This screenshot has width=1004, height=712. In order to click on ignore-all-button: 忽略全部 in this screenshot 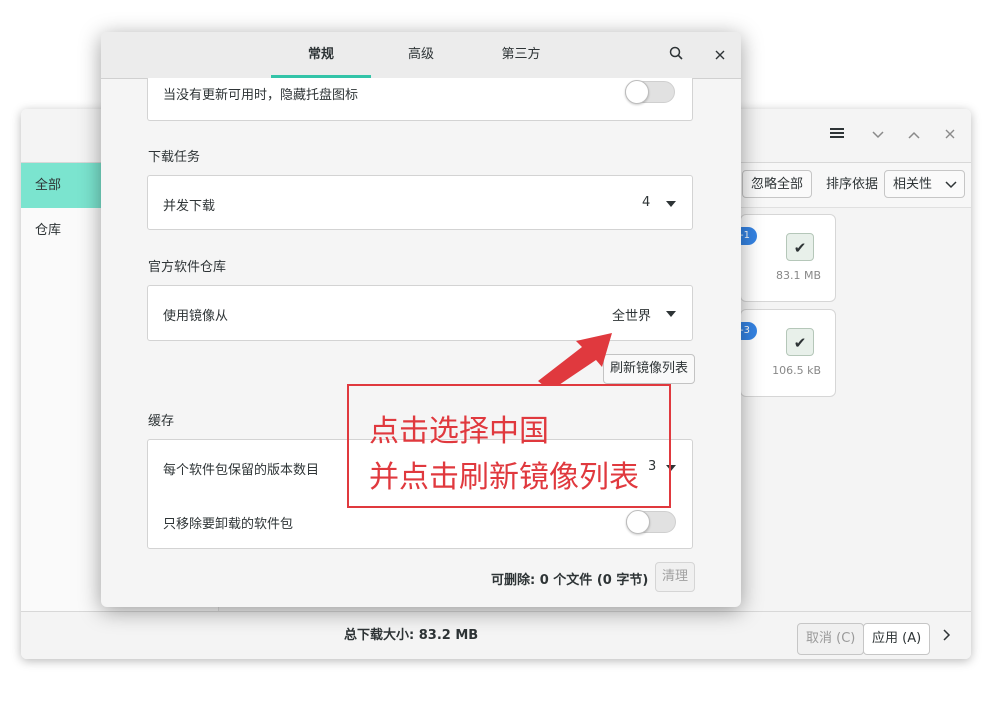, I will do `click(777, 184)`.